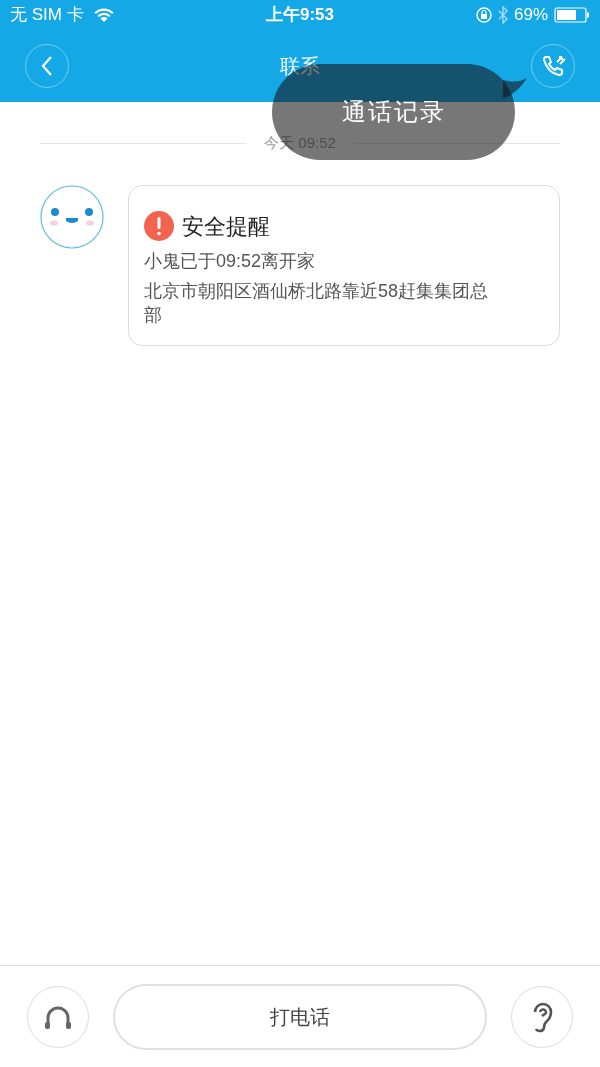 The image size is (600, 1067). What do you see at coordinates (300, 15) in the screenshot?
I see `clock-time: 上午9:53` at bounding box center [300, 15].